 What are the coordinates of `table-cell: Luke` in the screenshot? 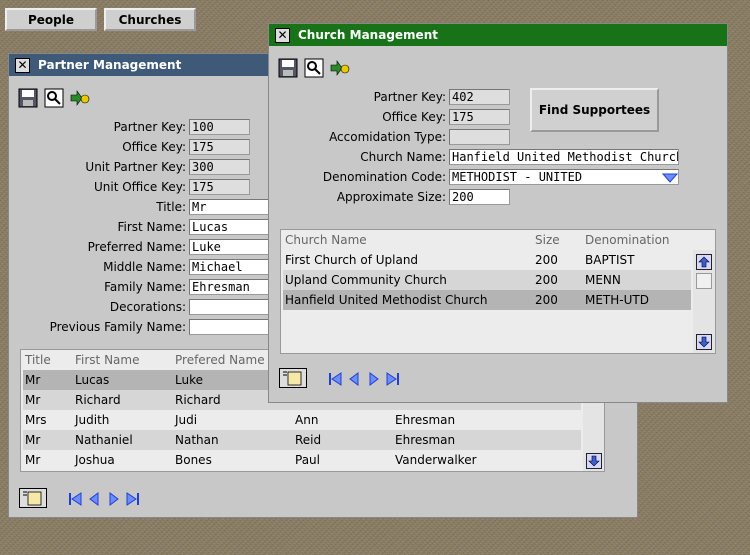 It's located at (189, 380).